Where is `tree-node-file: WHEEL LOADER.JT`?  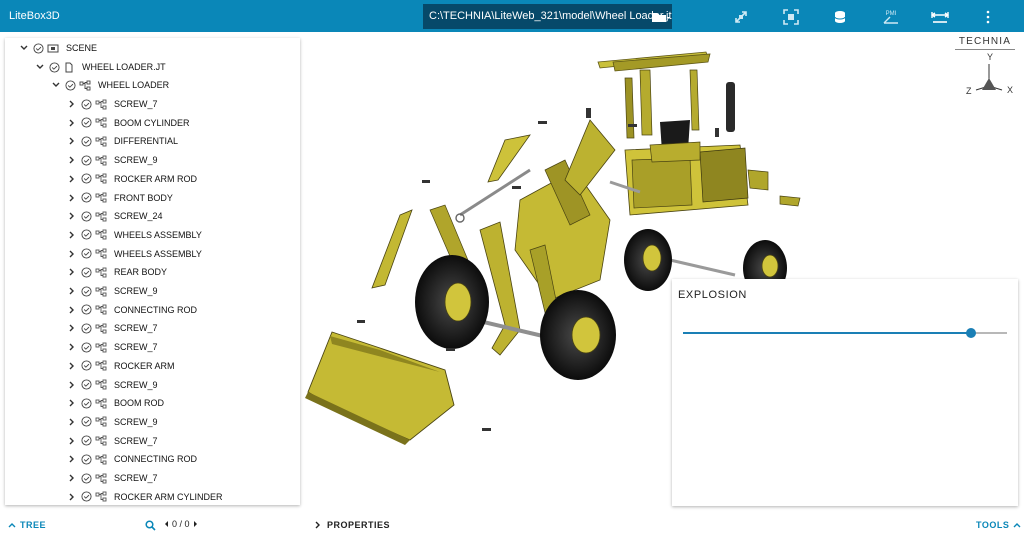 tree-node-file: WHEEL LOADER.JT is located at coordinates (100, 67).